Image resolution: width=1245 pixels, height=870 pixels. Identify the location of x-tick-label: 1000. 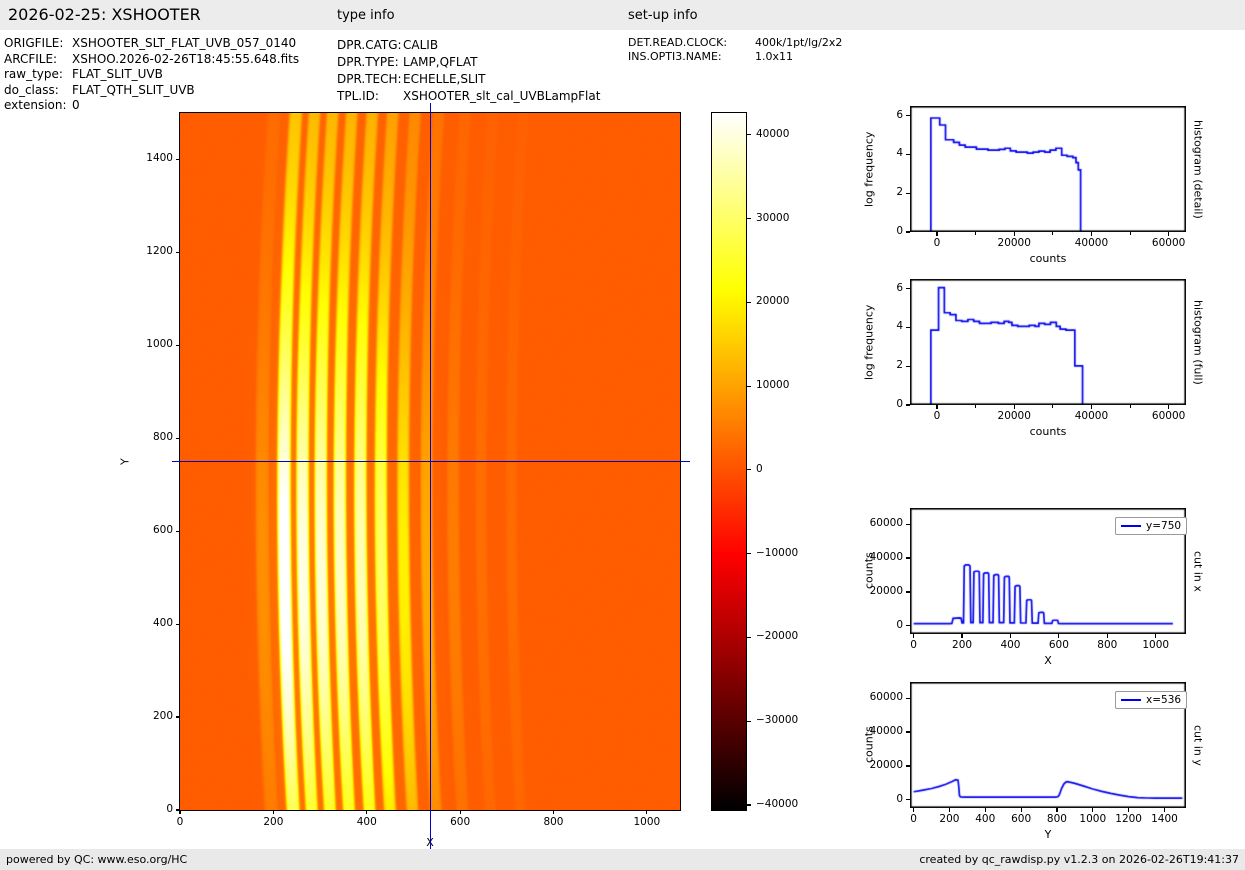
(647, 822).